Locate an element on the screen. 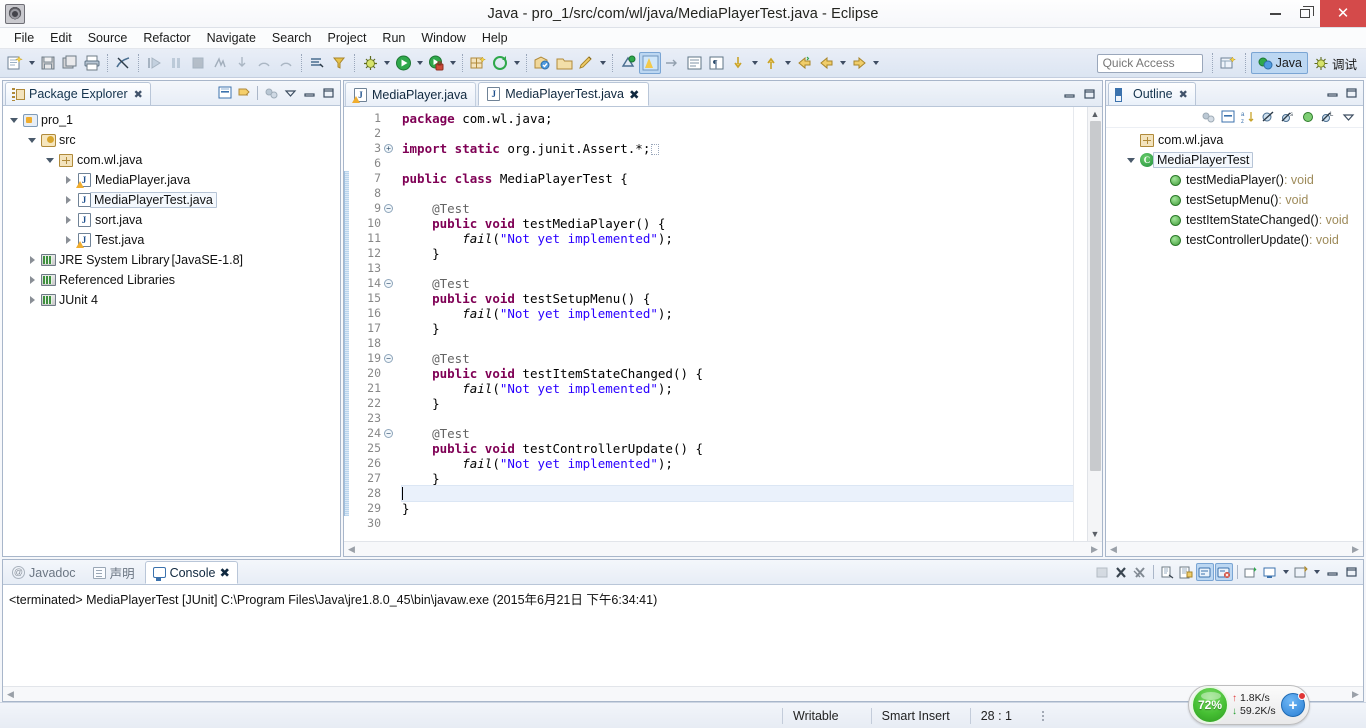 The image size is (1366, 728). folding-ruler is located at coordinates (389, 324).